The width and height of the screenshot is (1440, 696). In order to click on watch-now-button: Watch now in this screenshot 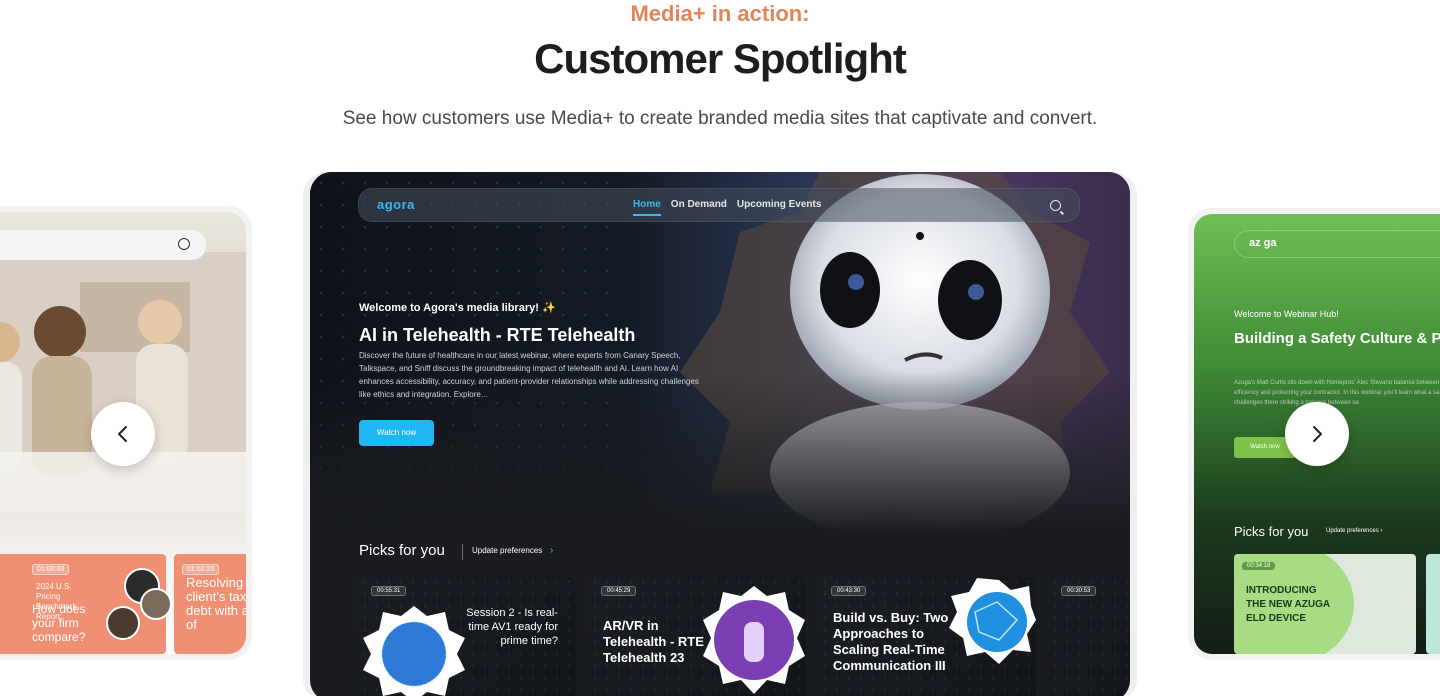, I will do `click(396, 433)`.